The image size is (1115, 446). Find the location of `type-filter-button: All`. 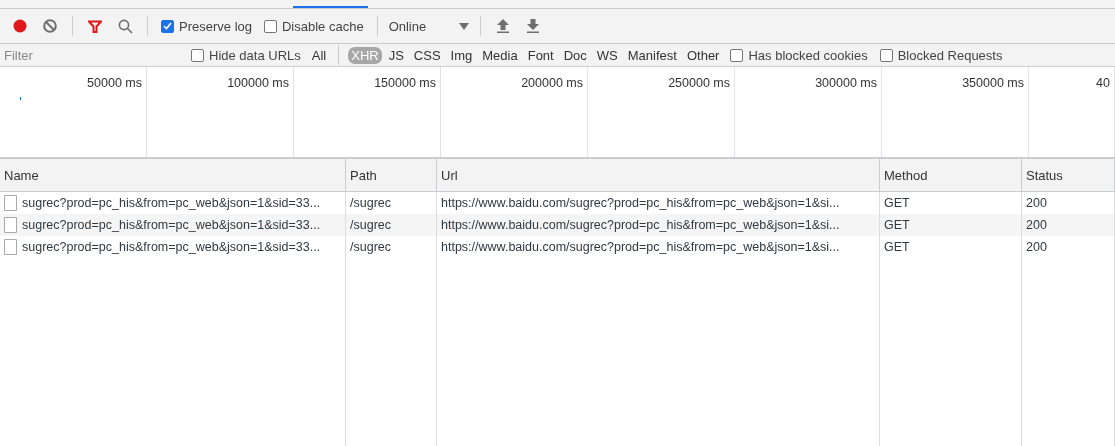

type-filter-button: All is located at coordinates (319, 55).